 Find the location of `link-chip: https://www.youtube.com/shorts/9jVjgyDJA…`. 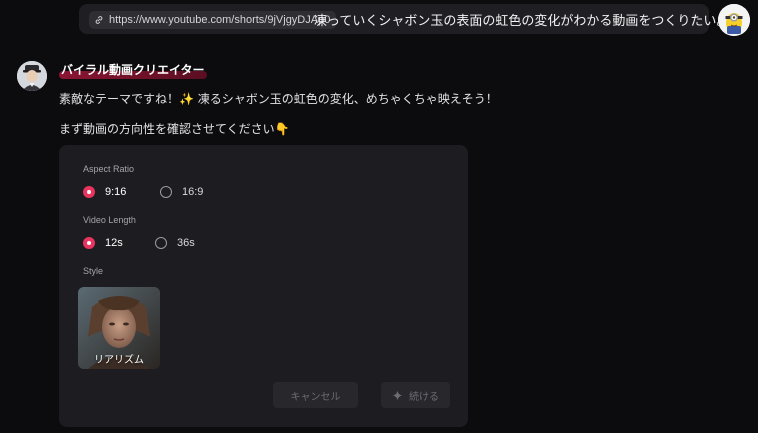

link-chip: https://www.youtube.com/shorts/9jVjgyDJA… is located at coordinates (213, 20).